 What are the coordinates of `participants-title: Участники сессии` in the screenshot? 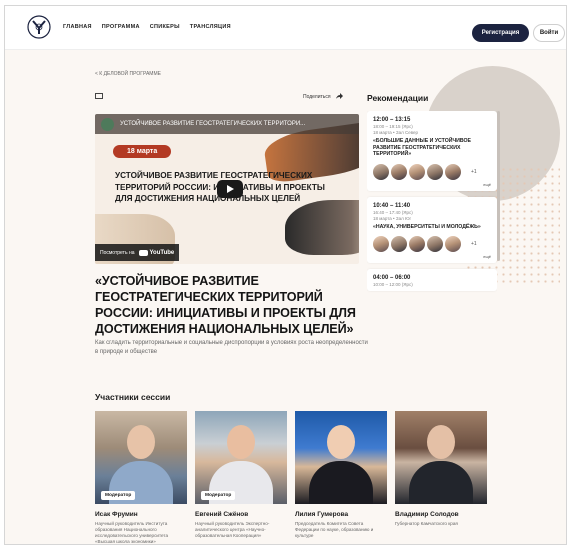 It's located at (133, 397).